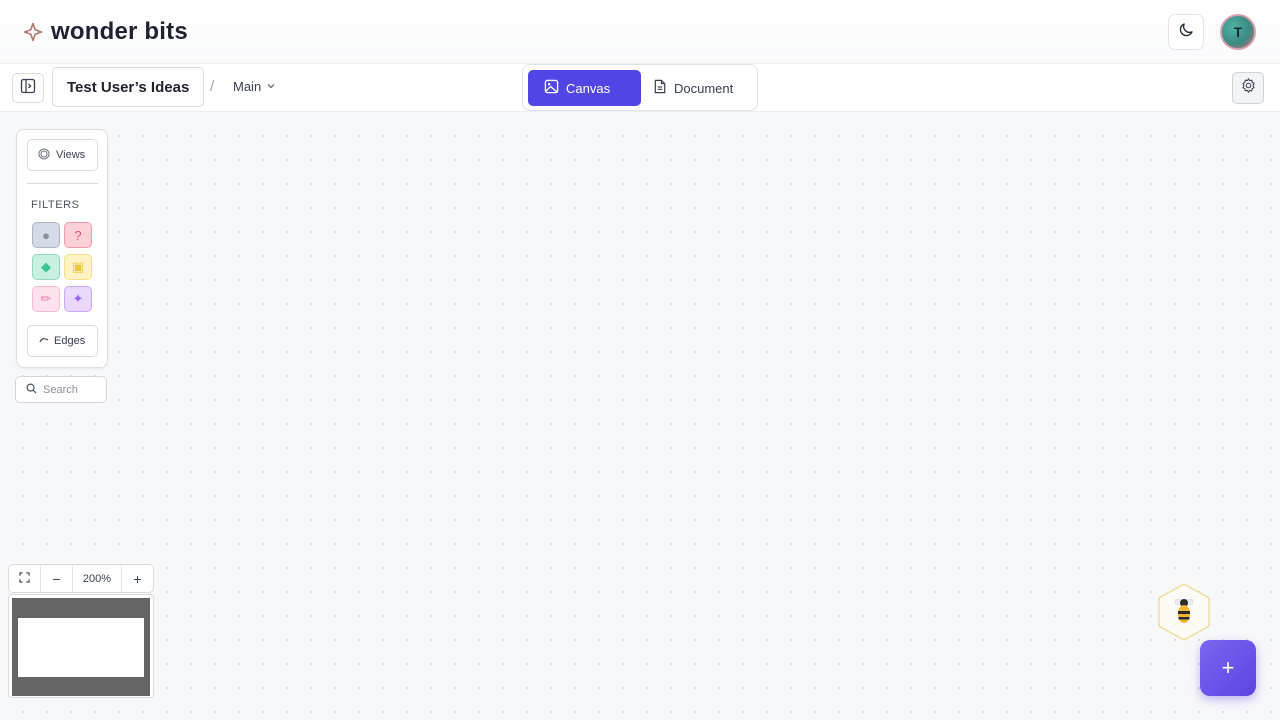 The height and width of the screenshot is (720, 1280). I want to click on tab-document: Document, so click(702, 88).